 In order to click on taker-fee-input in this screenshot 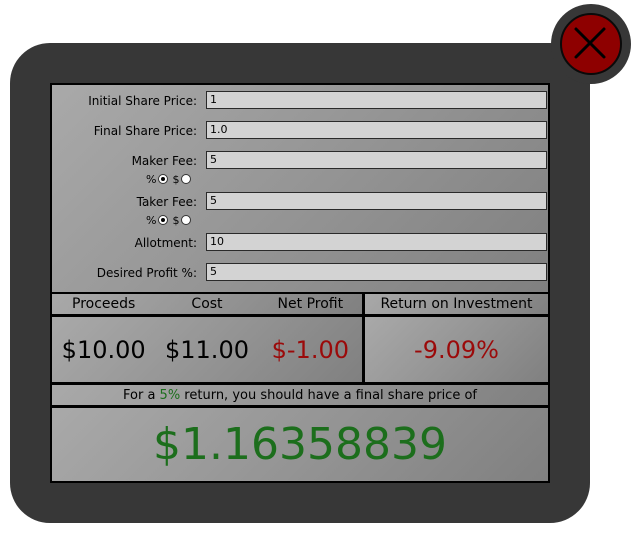, I will do `click(376, 201)`.